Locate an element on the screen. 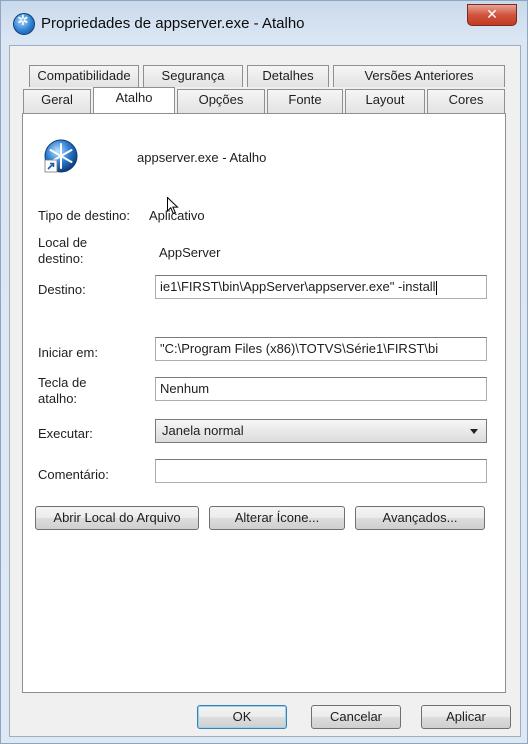  text-caret is located at coordinates (436, 287).